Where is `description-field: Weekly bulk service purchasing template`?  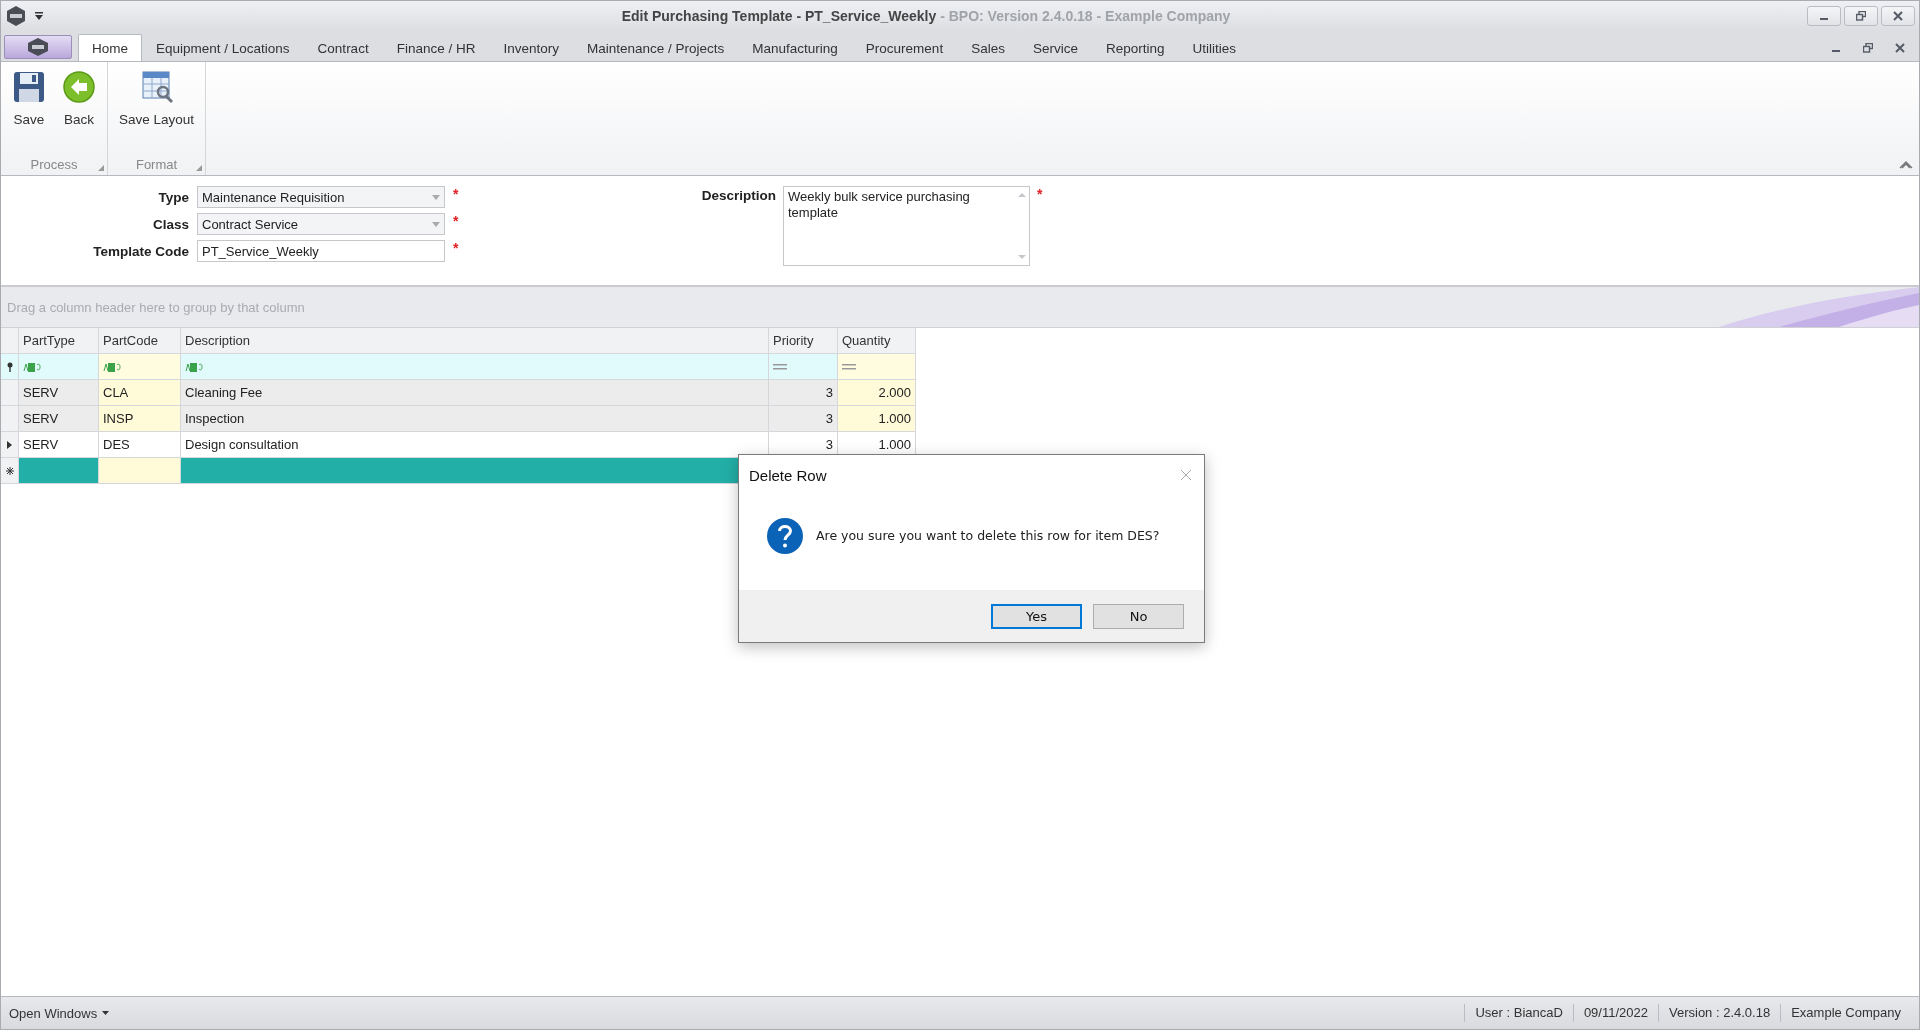 description-field: Weekly bulk service purchasing template is located at coordinates (906, 226).